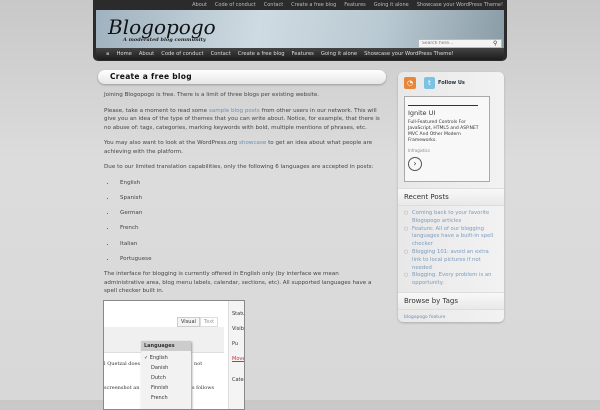 The image size is (600, 410). I want to click on rss-icon: ◔, so click(410, 83).